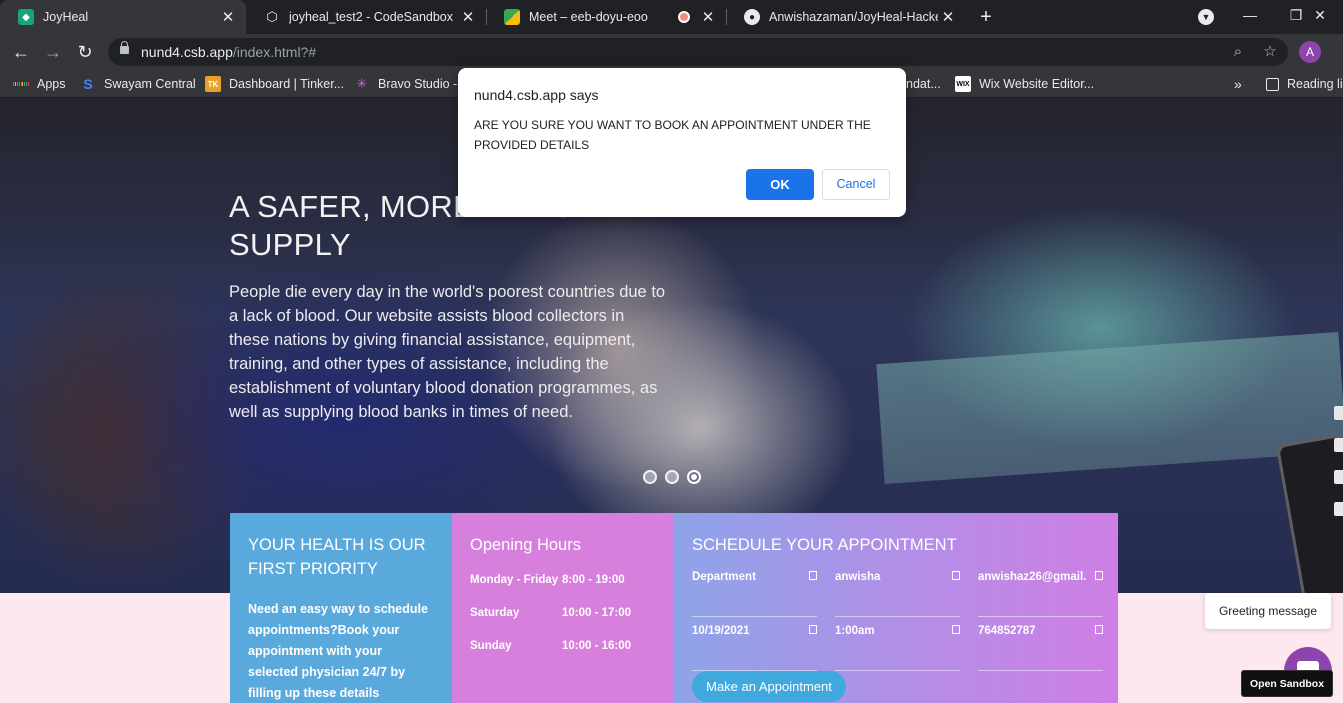  What do you see at coordinates (88, 84) in the screenshot?
I see `swayam-icon: S` at bounding box center [88, 84].